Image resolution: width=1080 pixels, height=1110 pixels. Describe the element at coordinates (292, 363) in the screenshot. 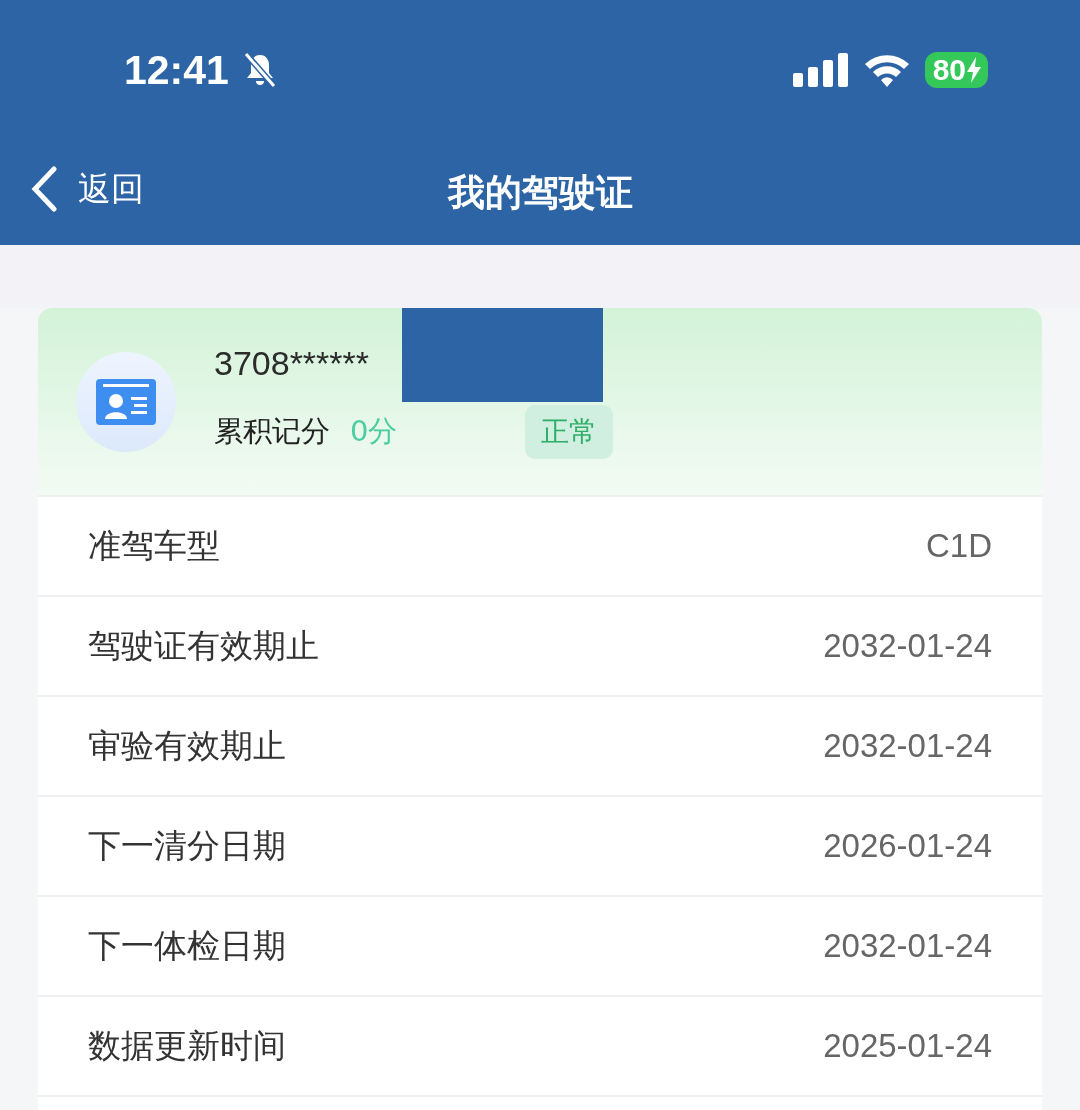

I see `license-number: 3708******` at that location.